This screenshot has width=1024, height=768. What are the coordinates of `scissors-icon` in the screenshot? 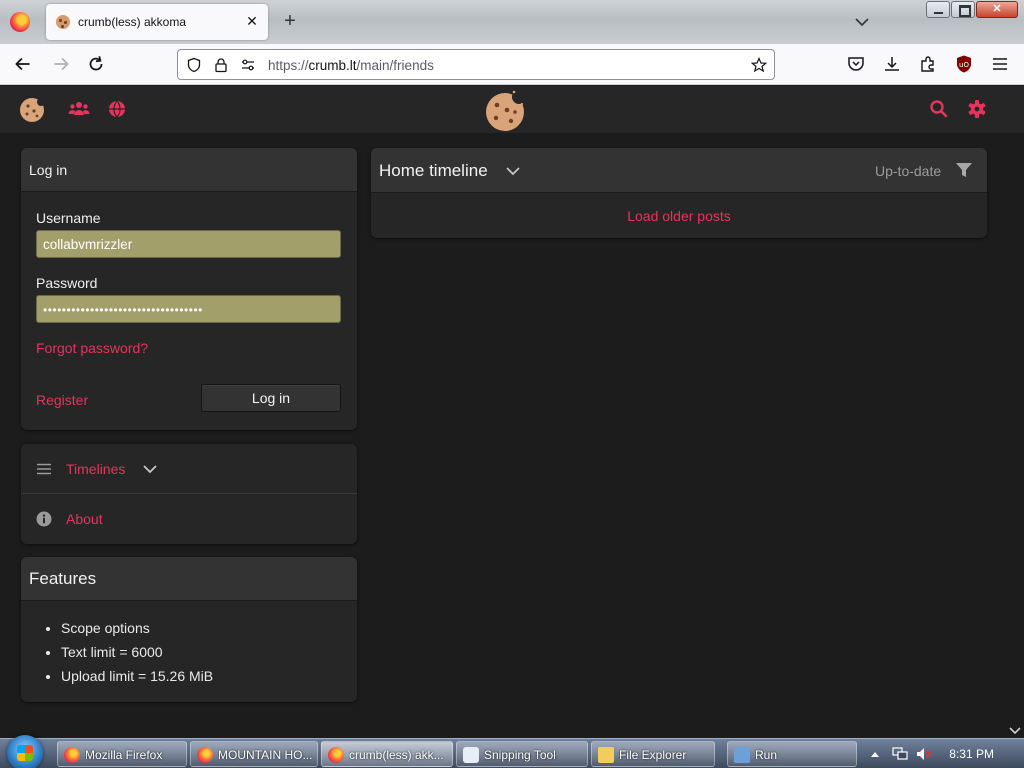 It's located at (471, 755).